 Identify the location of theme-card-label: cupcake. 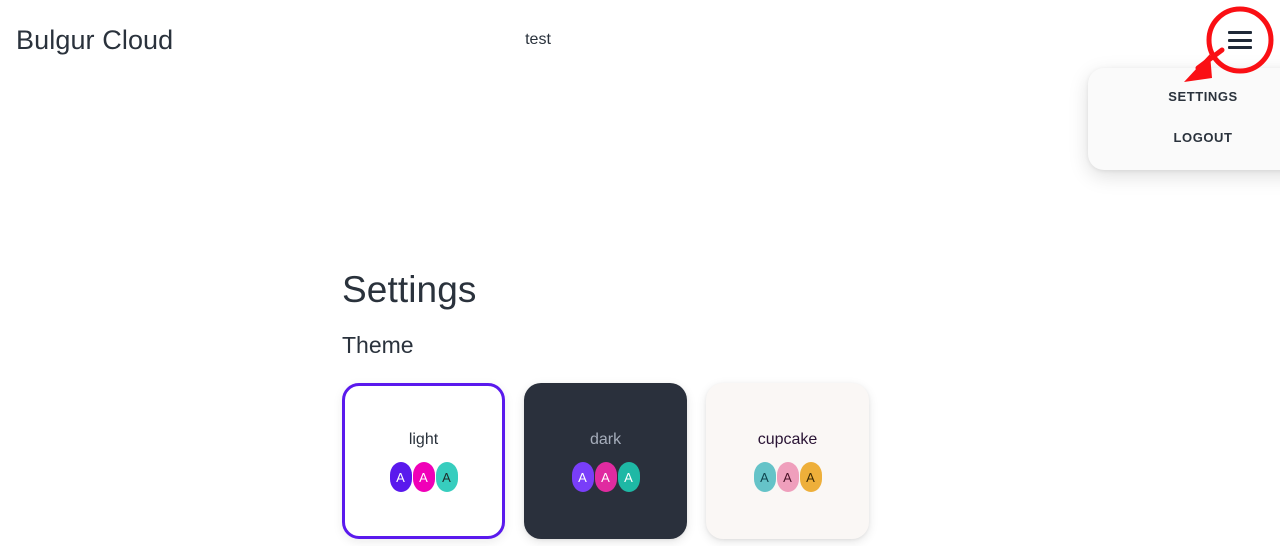
(787, 439).